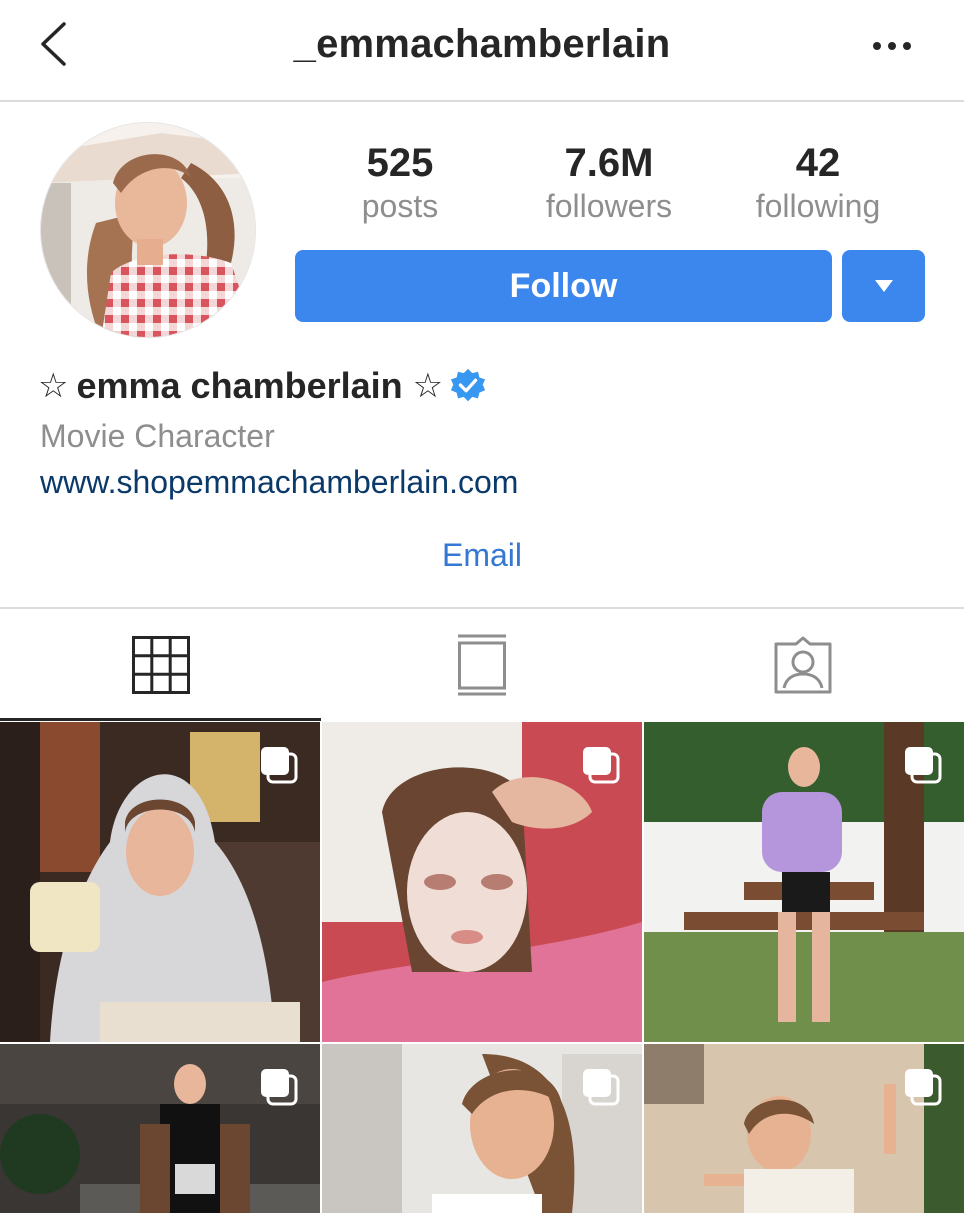 Image resolution: width=964 pixels, height=1213 pixels. I want to click on posts-stat: 525 posts, so click(400, 183).